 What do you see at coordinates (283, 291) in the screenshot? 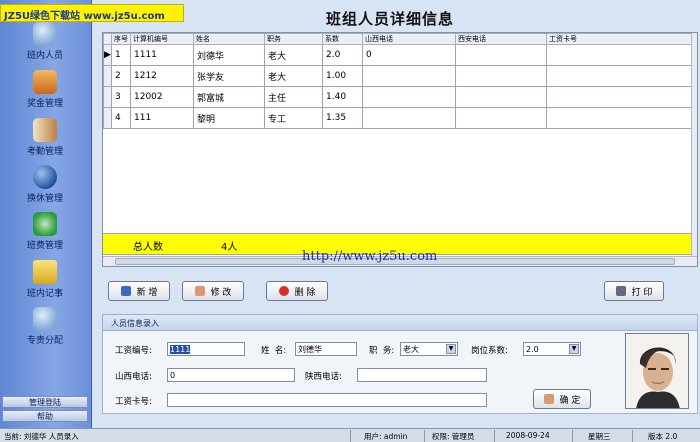
I see `delete-icon` at bounding box center [283, 291].